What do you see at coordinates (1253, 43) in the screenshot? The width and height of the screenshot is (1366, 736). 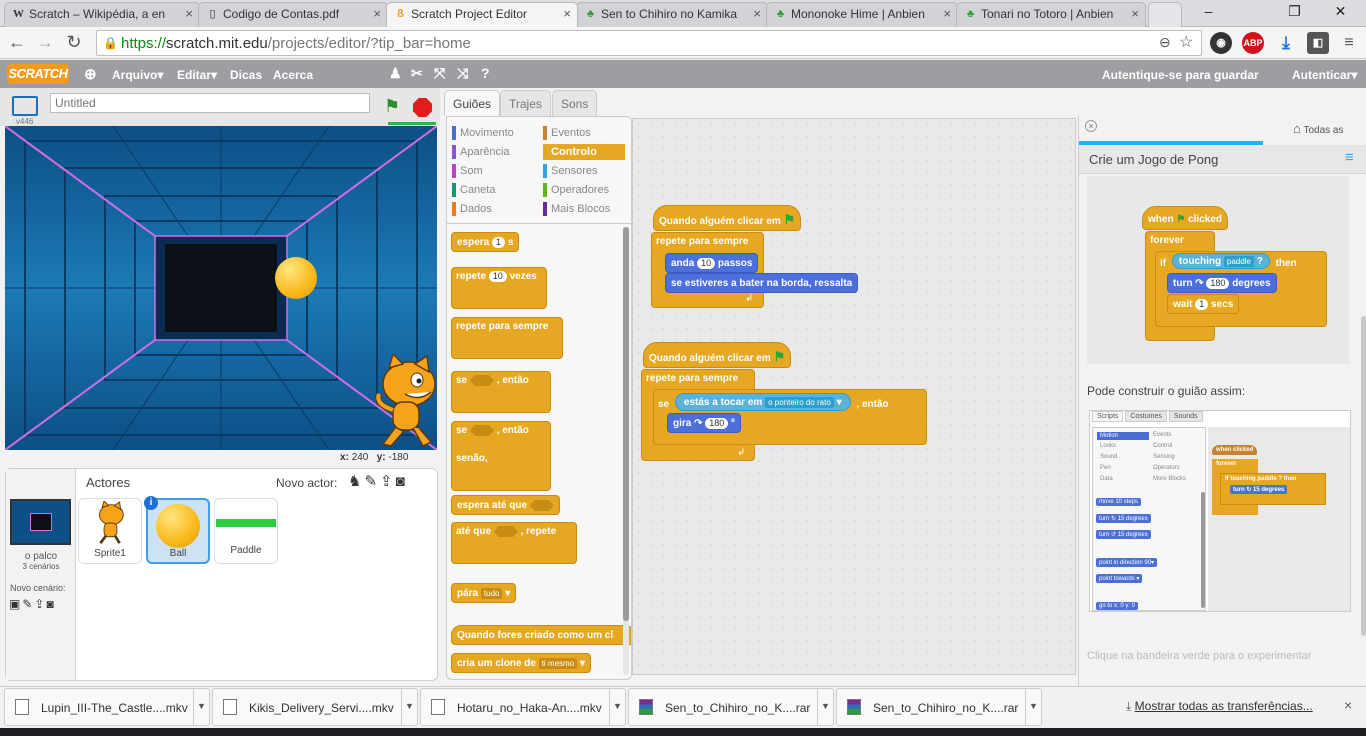 I see `adblock-icon: ABP` at bounding box center [1253, 43].